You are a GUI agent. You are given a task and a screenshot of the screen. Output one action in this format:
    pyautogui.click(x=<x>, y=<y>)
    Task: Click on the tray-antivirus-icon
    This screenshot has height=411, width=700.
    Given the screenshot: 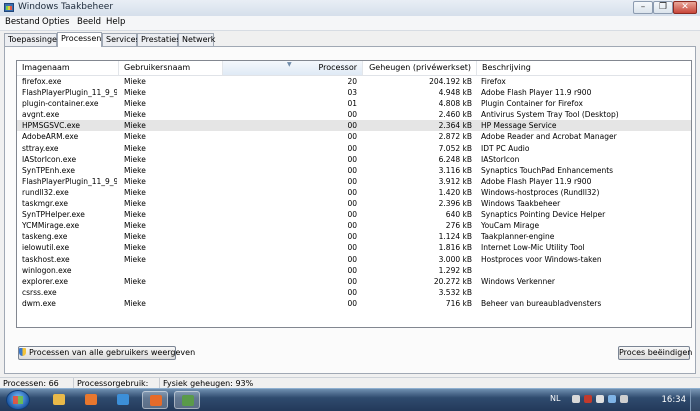 What is the action you would take?
    pyautogui.click(x=588, y=399)
    